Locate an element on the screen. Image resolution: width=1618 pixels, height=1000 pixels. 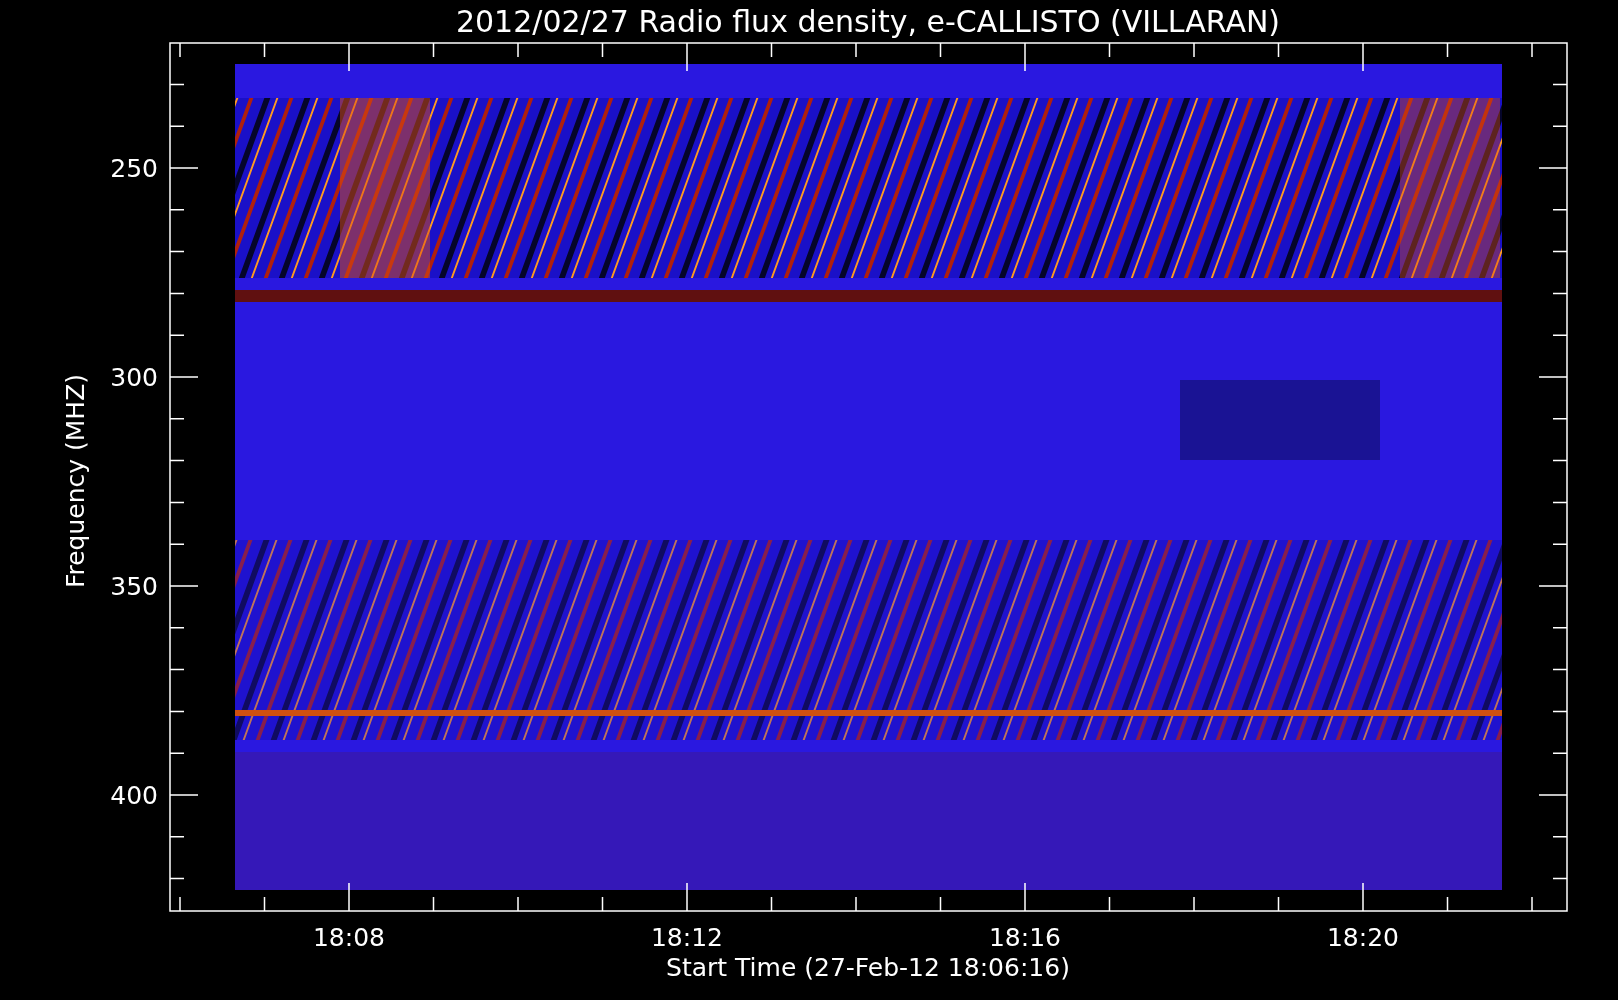
x-tick-label: 18:08 is located at coordinates (349, 937).